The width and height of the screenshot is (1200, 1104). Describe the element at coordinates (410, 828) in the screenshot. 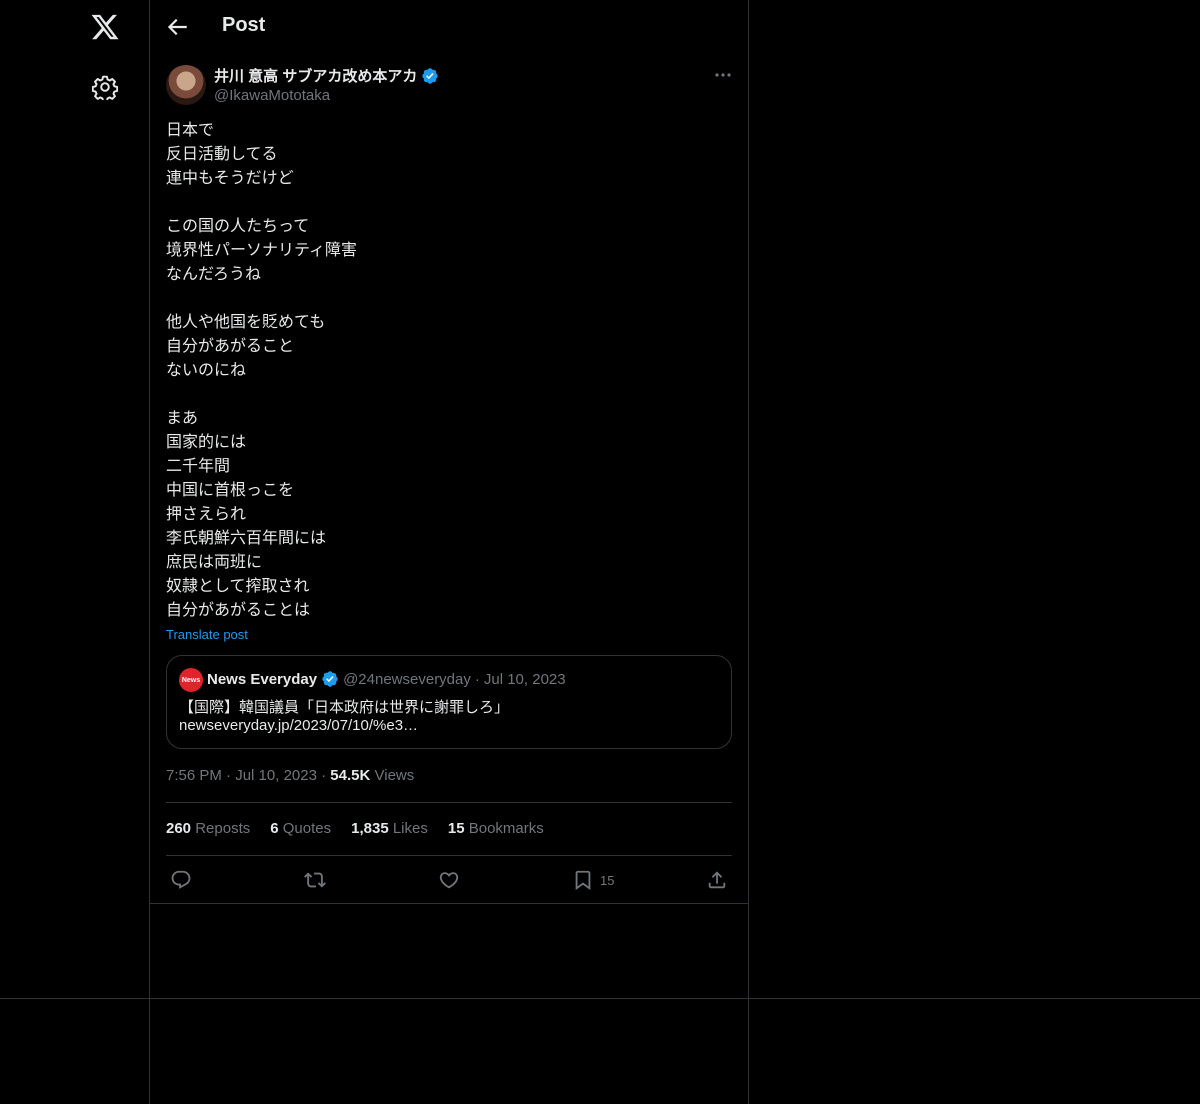

I see `likes-label: Likes` at that location.